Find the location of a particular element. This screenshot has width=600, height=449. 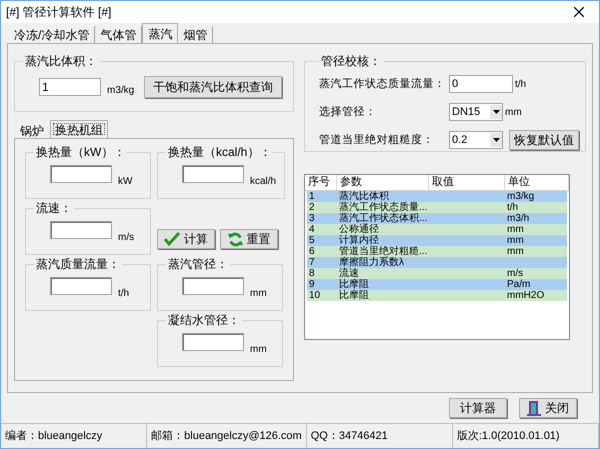

table-cell-text: 8 is located at coordinates (312, 273).